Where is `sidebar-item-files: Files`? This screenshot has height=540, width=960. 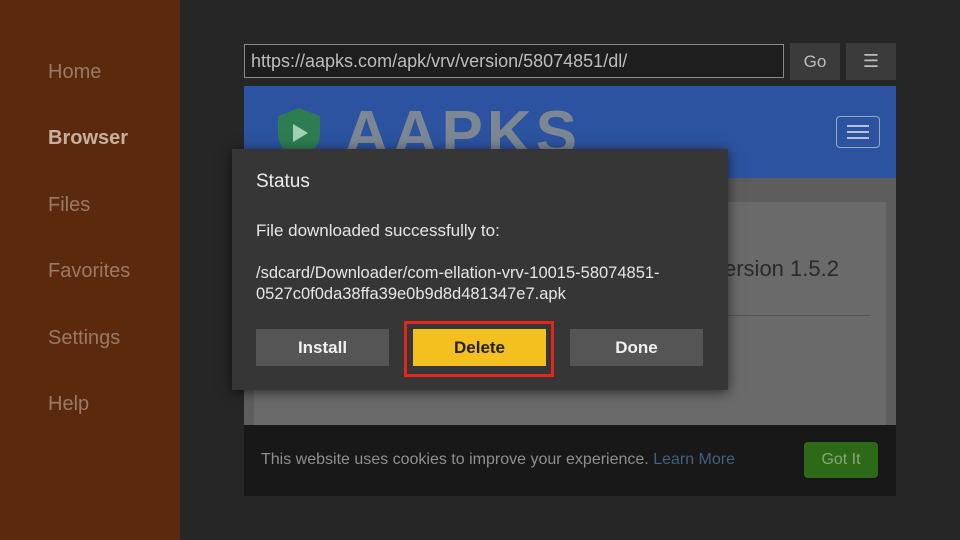 sidebar-item-files: Files is located at coordinates (69, 205).